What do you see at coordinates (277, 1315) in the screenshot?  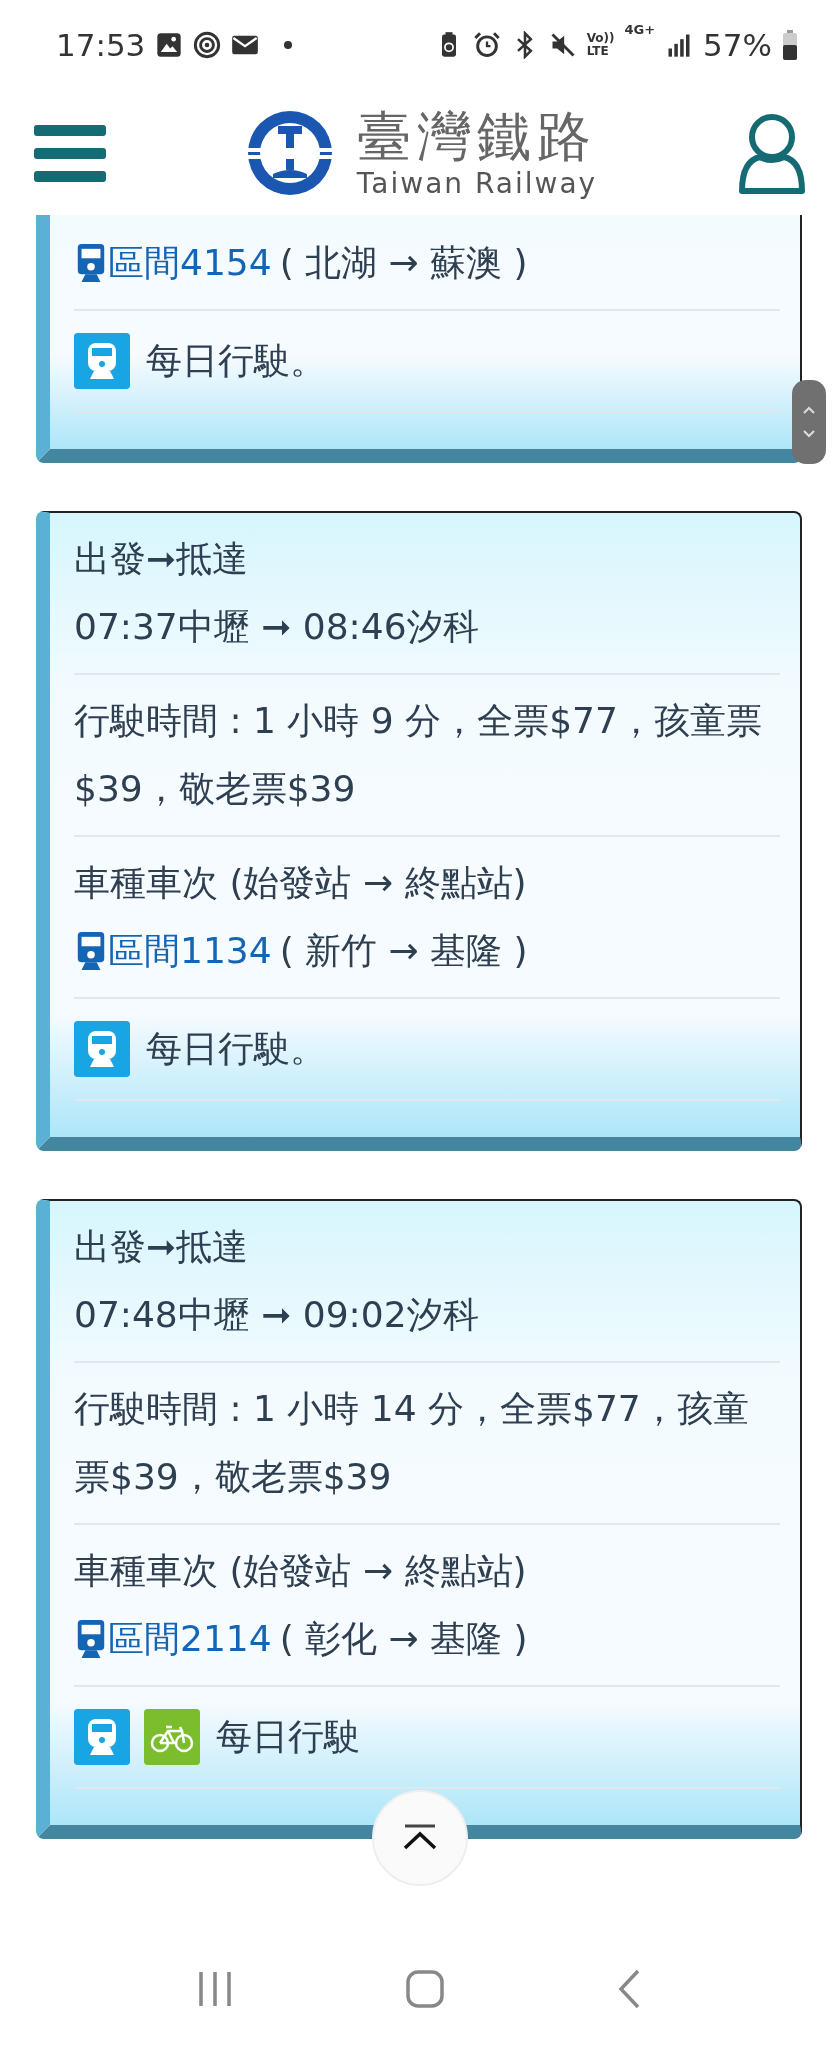 I see `trip-times: 07:48中壢 ➞ 09:02汐科` at bounding box center [277, 1315].